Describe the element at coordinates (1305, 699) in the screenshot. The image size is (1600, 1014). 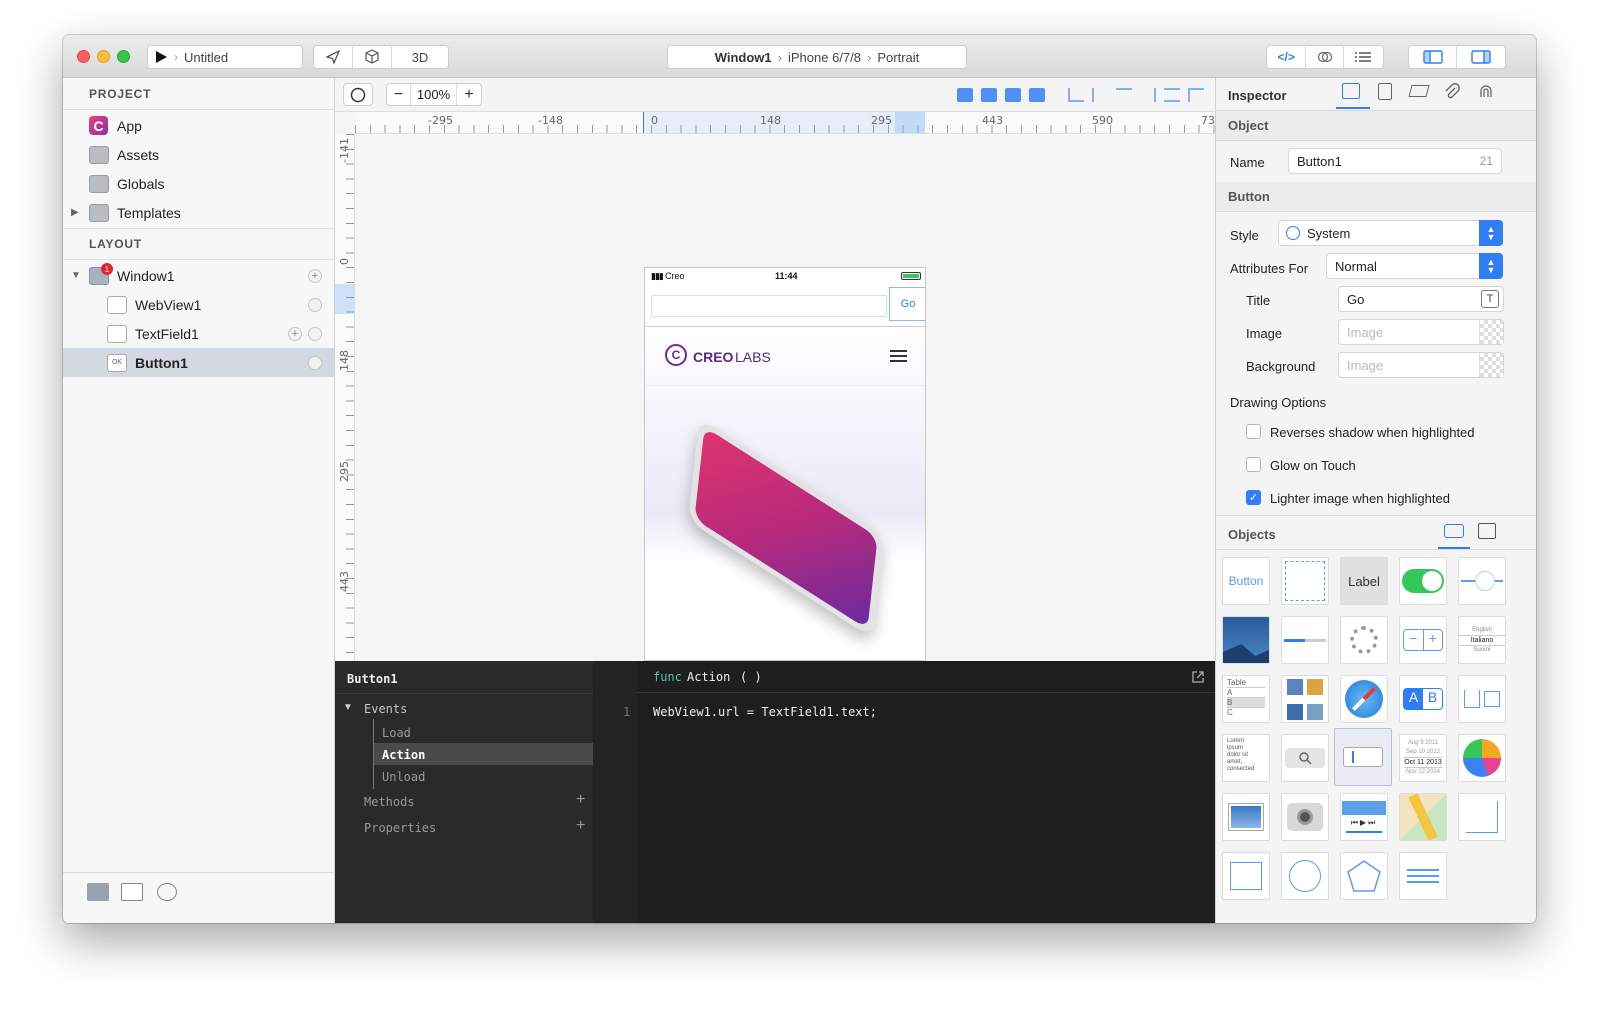
I see `object-collection-view` at that location.